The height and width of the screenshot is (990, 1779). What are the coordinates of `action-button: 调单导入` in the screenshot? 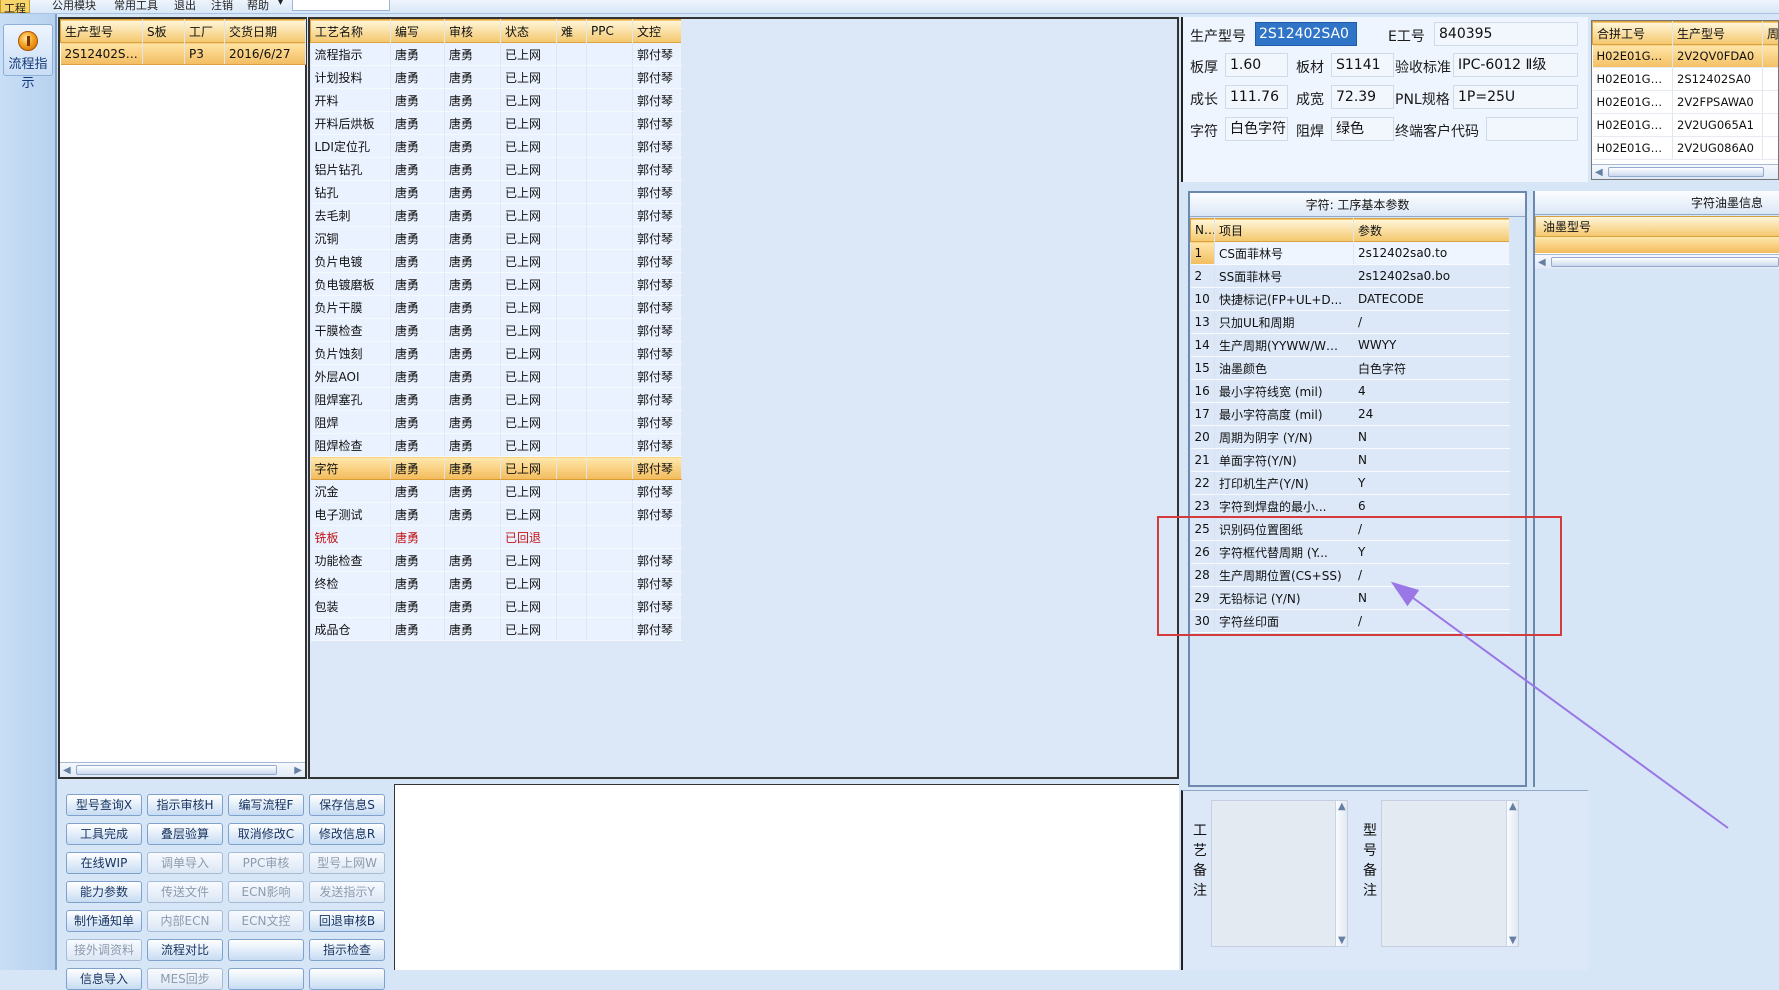 It's located at (185, 863).